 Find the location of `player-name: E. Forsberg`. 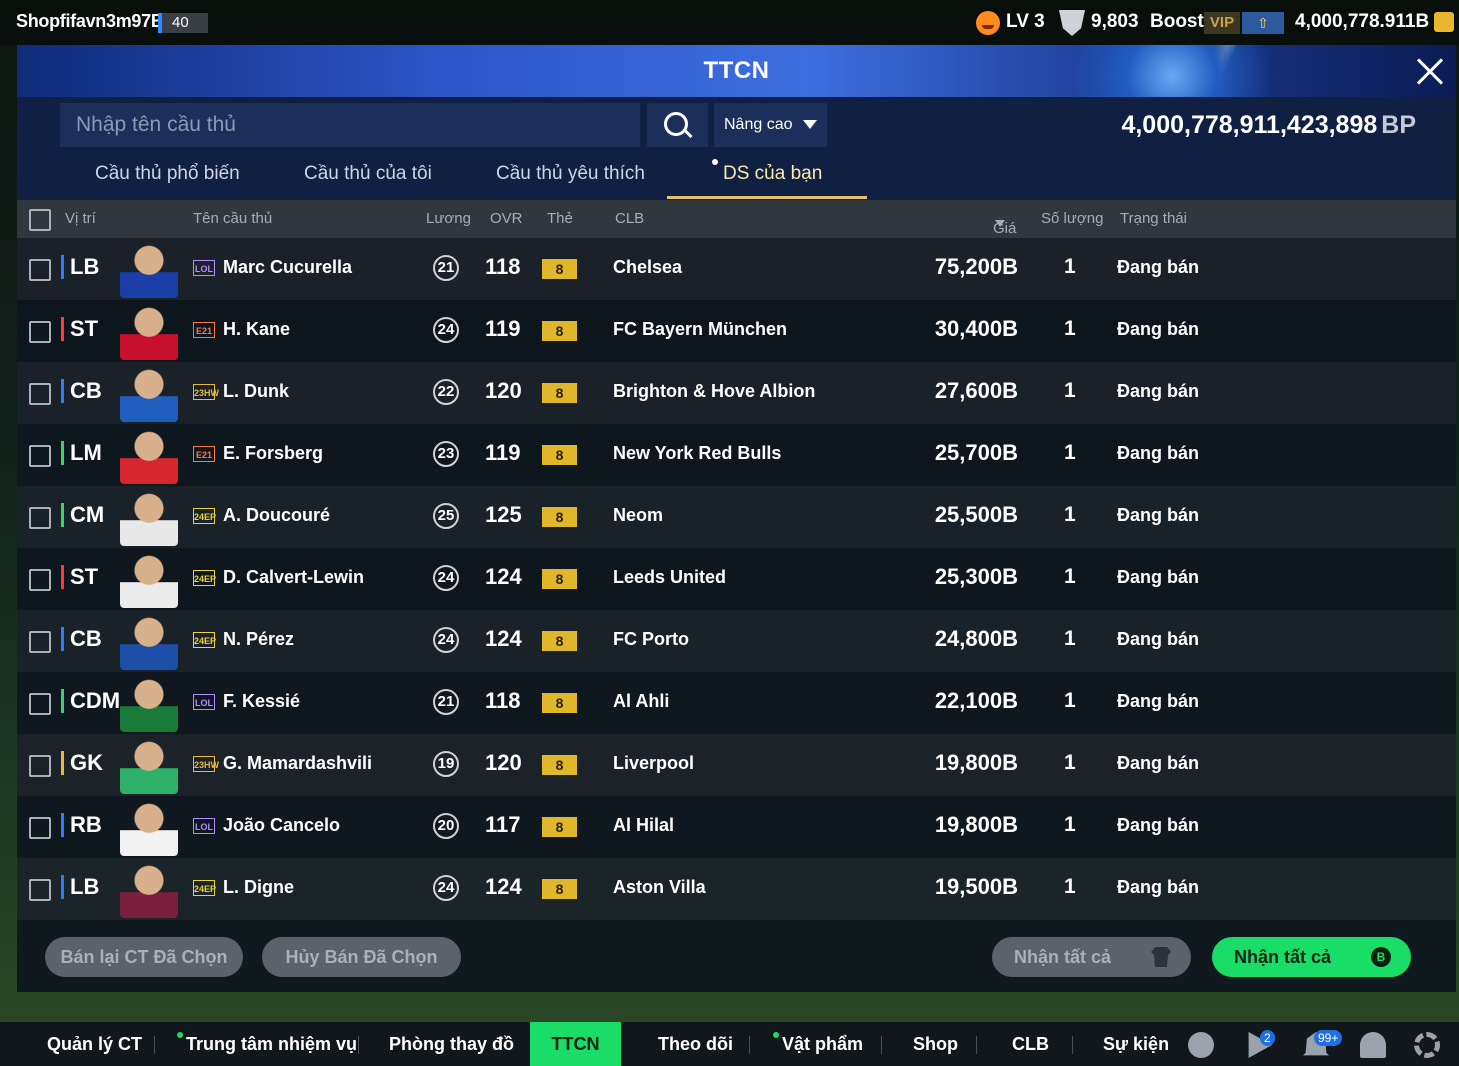

player-name: E. Forsberg is located at coordinates (273, 453).